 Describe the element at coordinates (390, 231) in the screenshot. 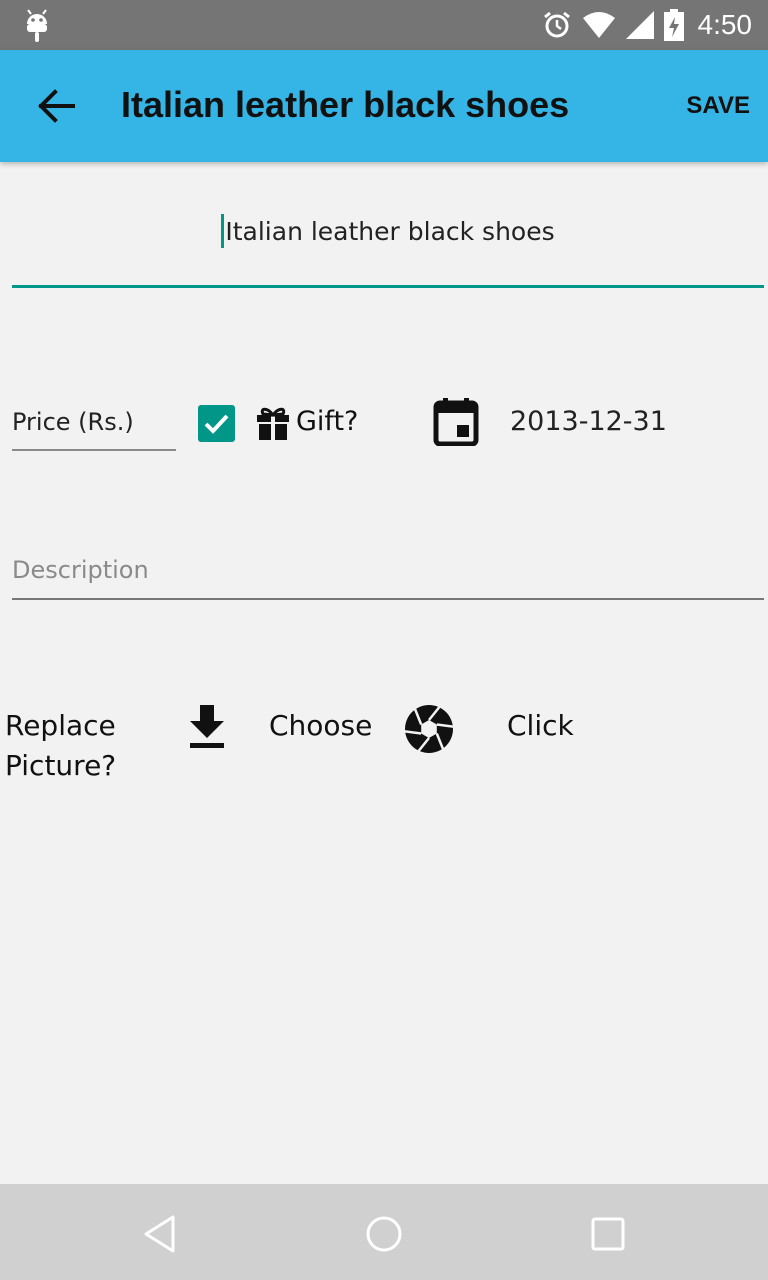

I see `item-name-value: Italian leather black shoes` at that location.